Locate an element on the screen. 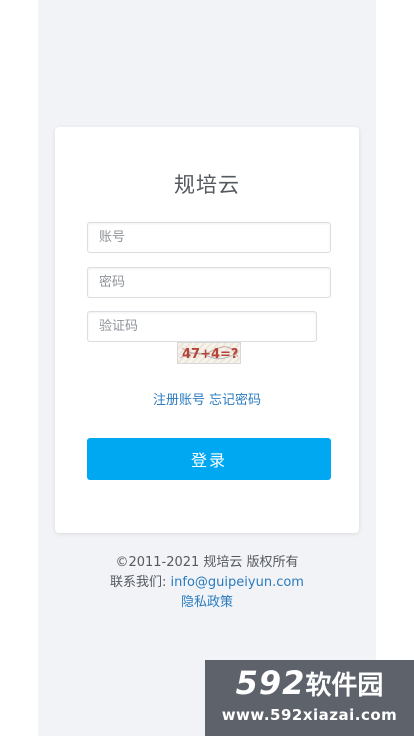 The height and width of the screenshot is (736, 414). watermark-logo: 592软件园 www.592xiazai.com is located at coordinates (309, 698).